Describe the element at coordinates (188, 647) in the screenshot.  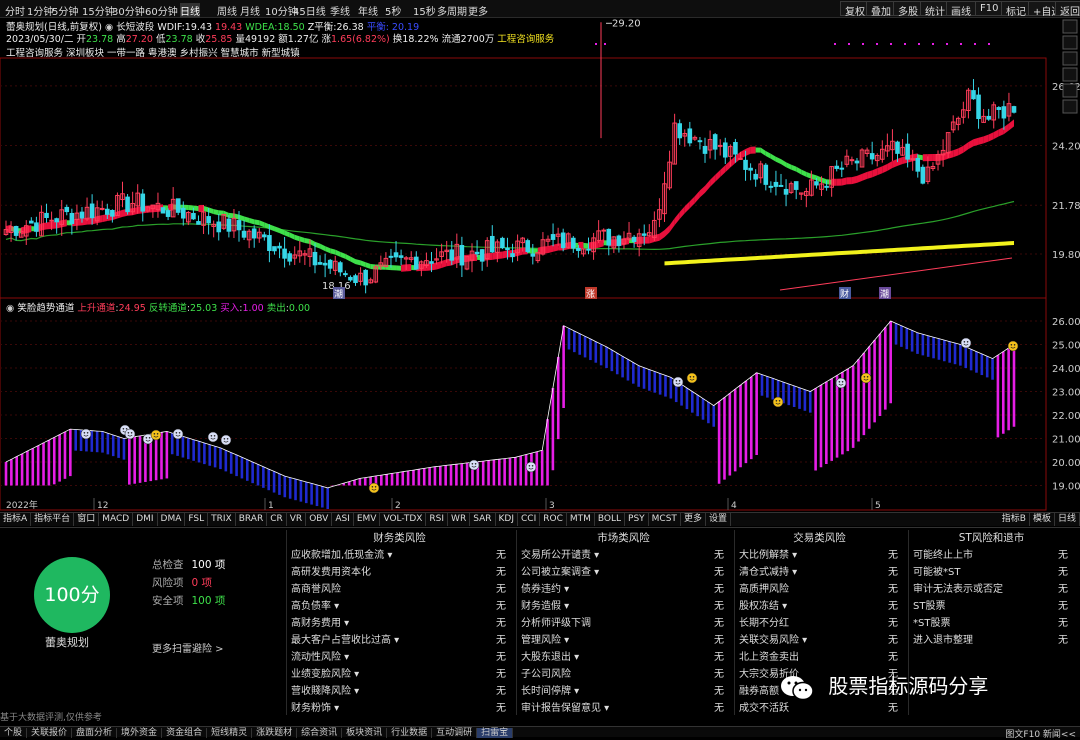
I see `more-scan-link: 更多扫雷避险 >` at that location.